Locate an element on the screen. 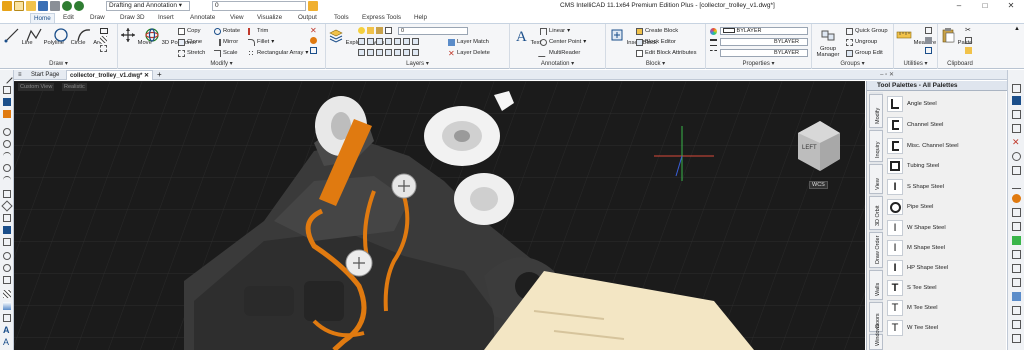 The image size is (1024, 350). palette-item-pipe-steel: Pipe Steel is located at coordinates (910, 207).